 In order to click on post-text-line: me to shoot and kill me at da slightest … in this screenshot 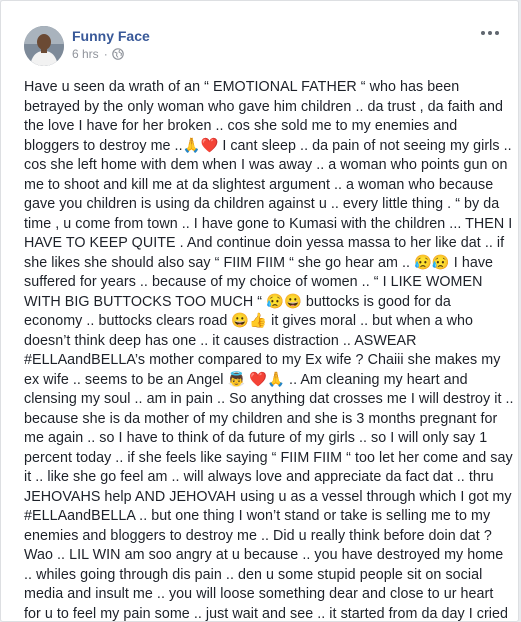, I will do `click(259, 184)`.